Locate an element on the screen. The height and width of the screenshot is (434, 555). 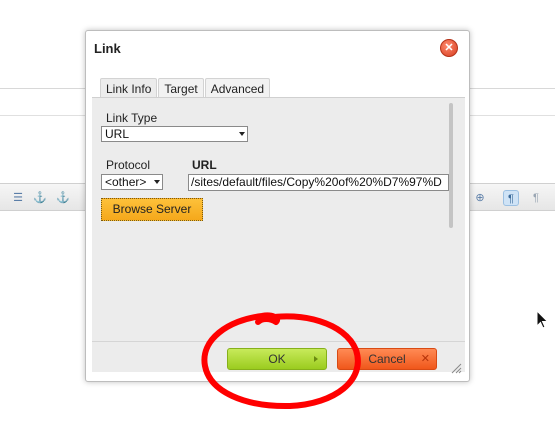
crosshair-icon: ⊕ is located at coordinates (480, 198).